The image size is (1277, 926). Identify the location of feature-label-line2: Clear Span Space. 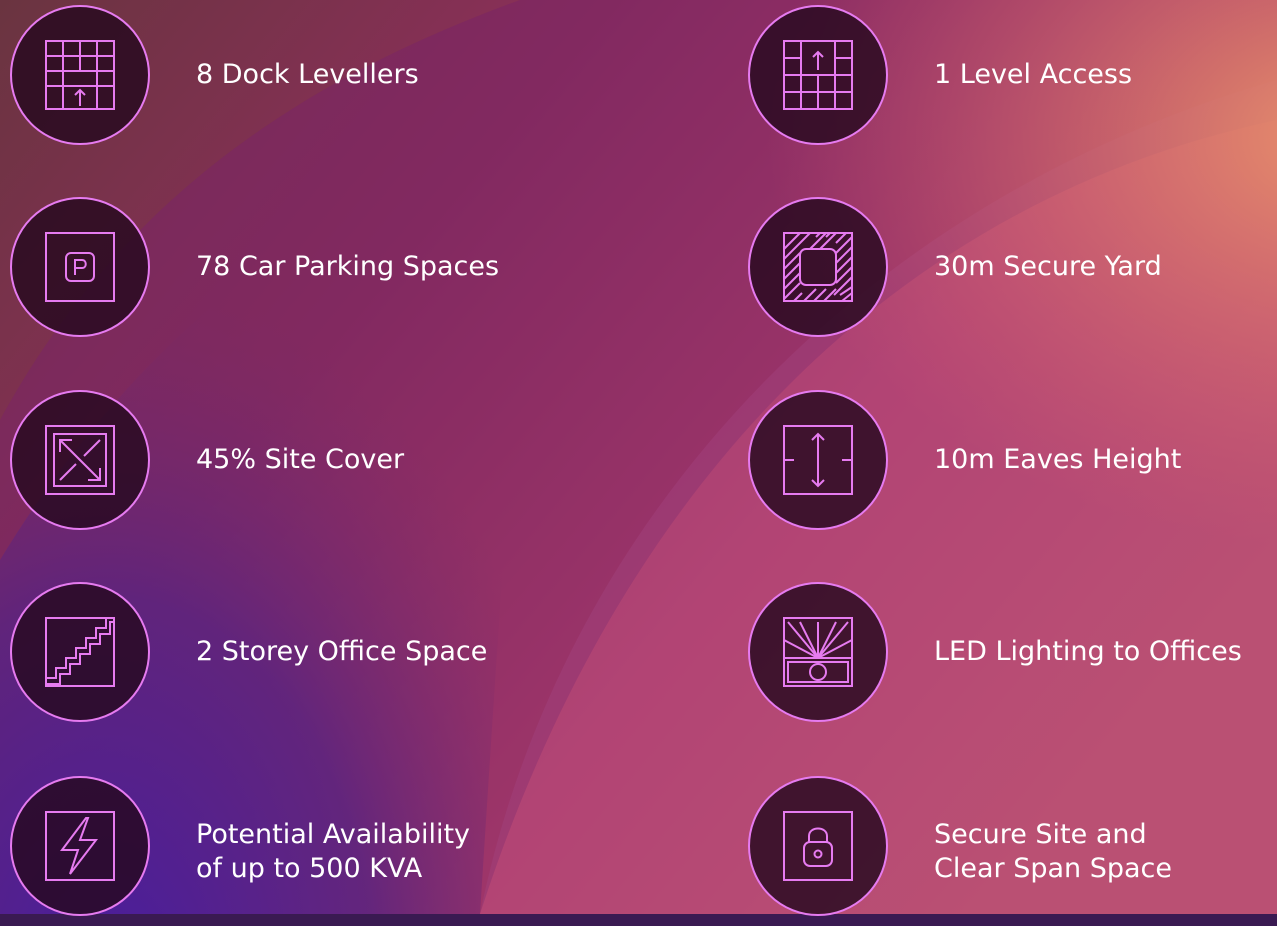
(1053, 868).